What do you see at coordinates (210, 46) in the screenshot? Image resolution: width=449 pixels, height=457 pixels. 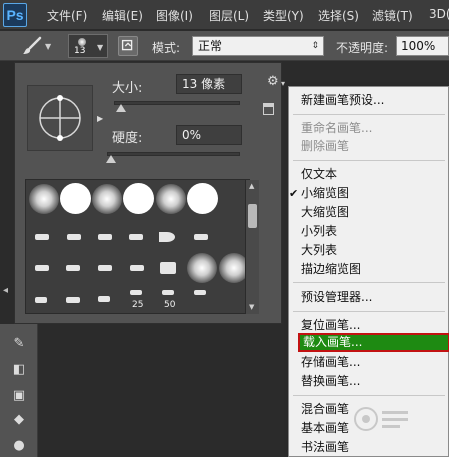 I see `mode-value: 正常` at bounding box center [210, 46].